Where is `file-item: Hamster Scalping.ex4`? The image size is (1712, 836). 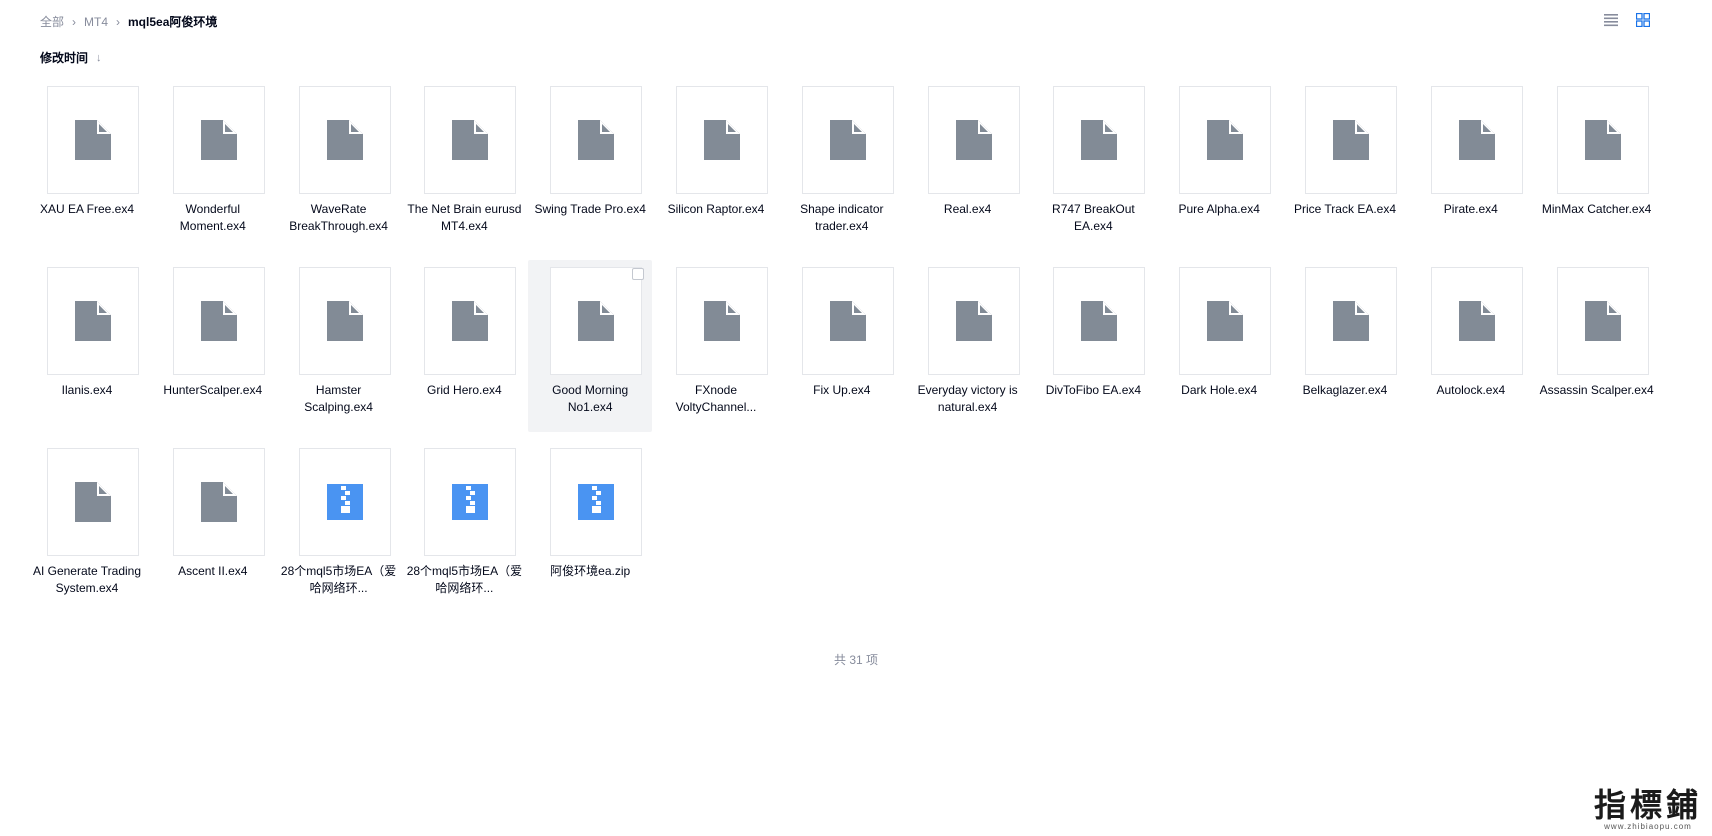 file-item: Hamster Scalping.ex4 is located at coordinates (339, 346).